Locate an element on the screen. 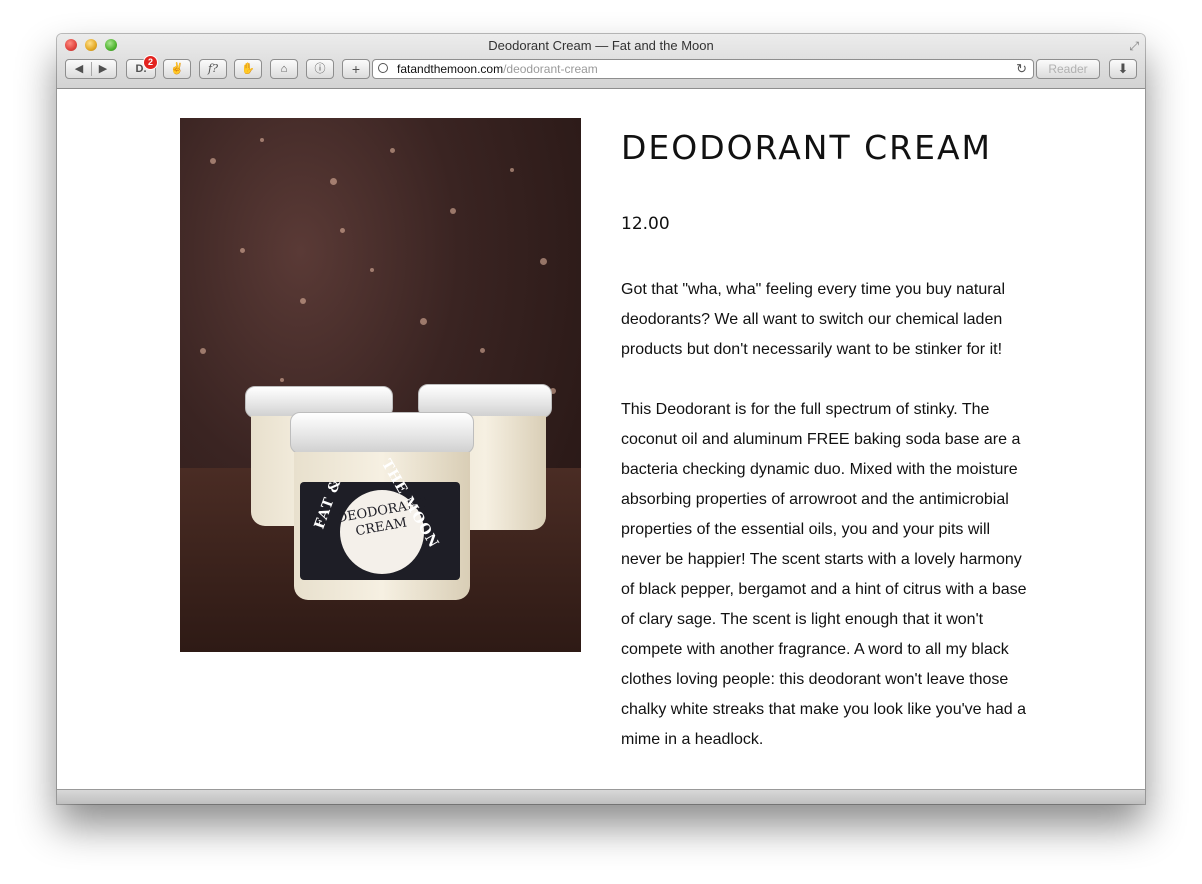  reload-icon: ↻ is located at coordinates (1021, 69).